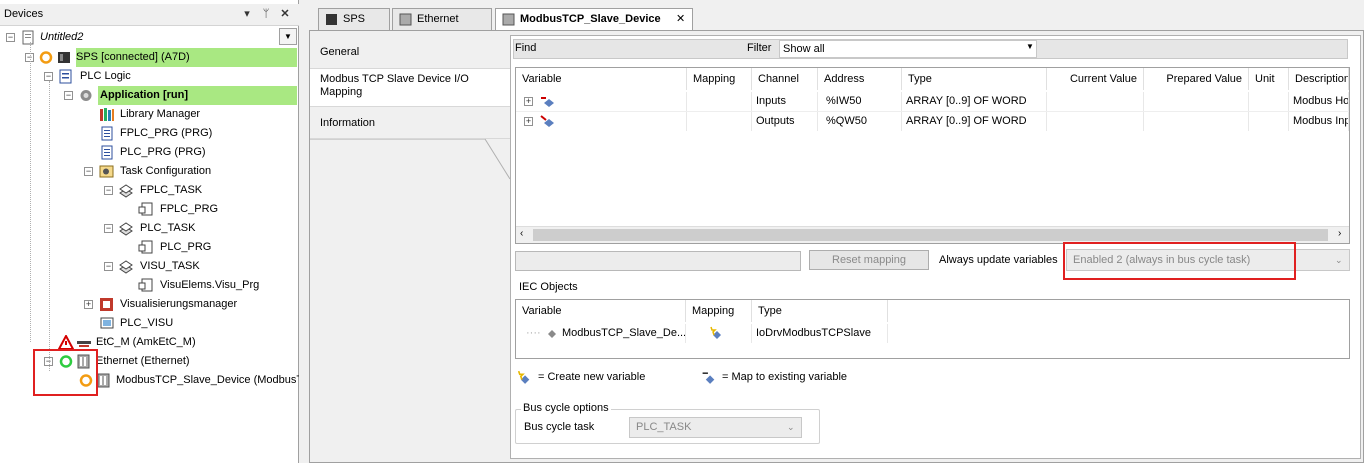  I want to click on devices-title: Devices, so click(24, 14).